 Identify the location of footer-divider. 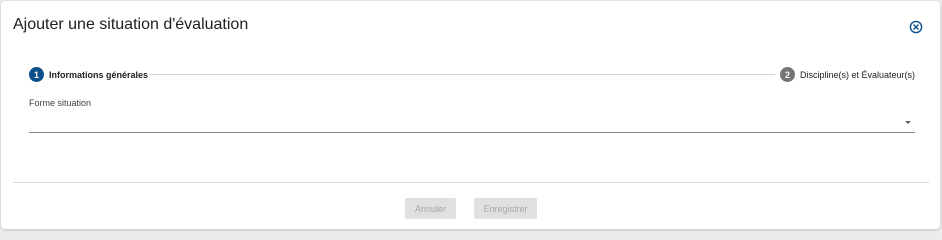
(471, 182).